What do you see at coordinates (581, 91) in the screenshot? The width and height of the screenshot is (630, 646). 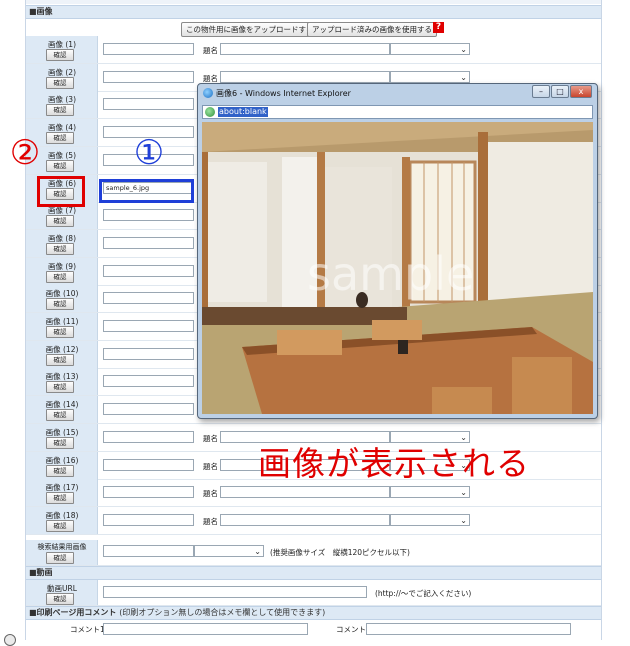 I see `close-button: x` at bounding box center [581, 91].